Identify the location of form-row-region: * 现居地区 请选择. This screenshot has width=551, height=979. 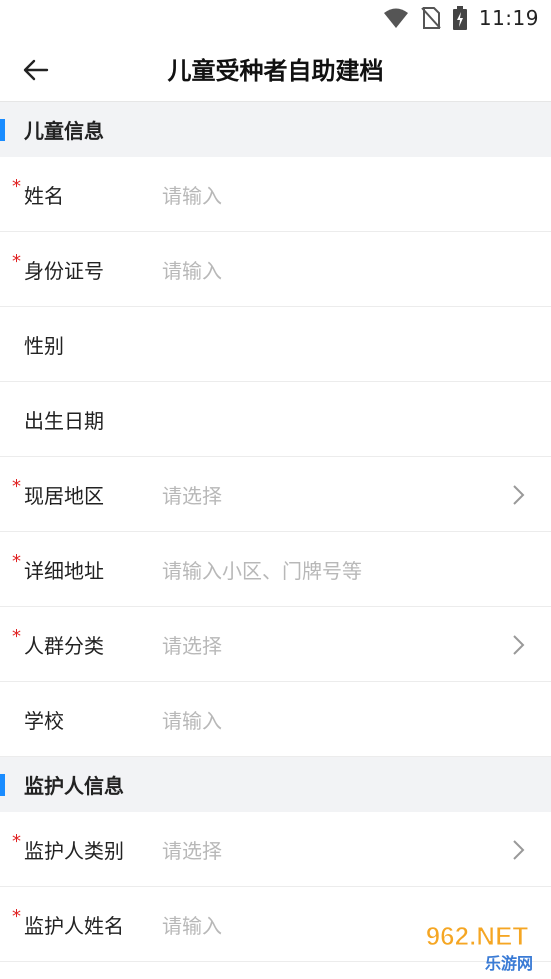
(275, 494).